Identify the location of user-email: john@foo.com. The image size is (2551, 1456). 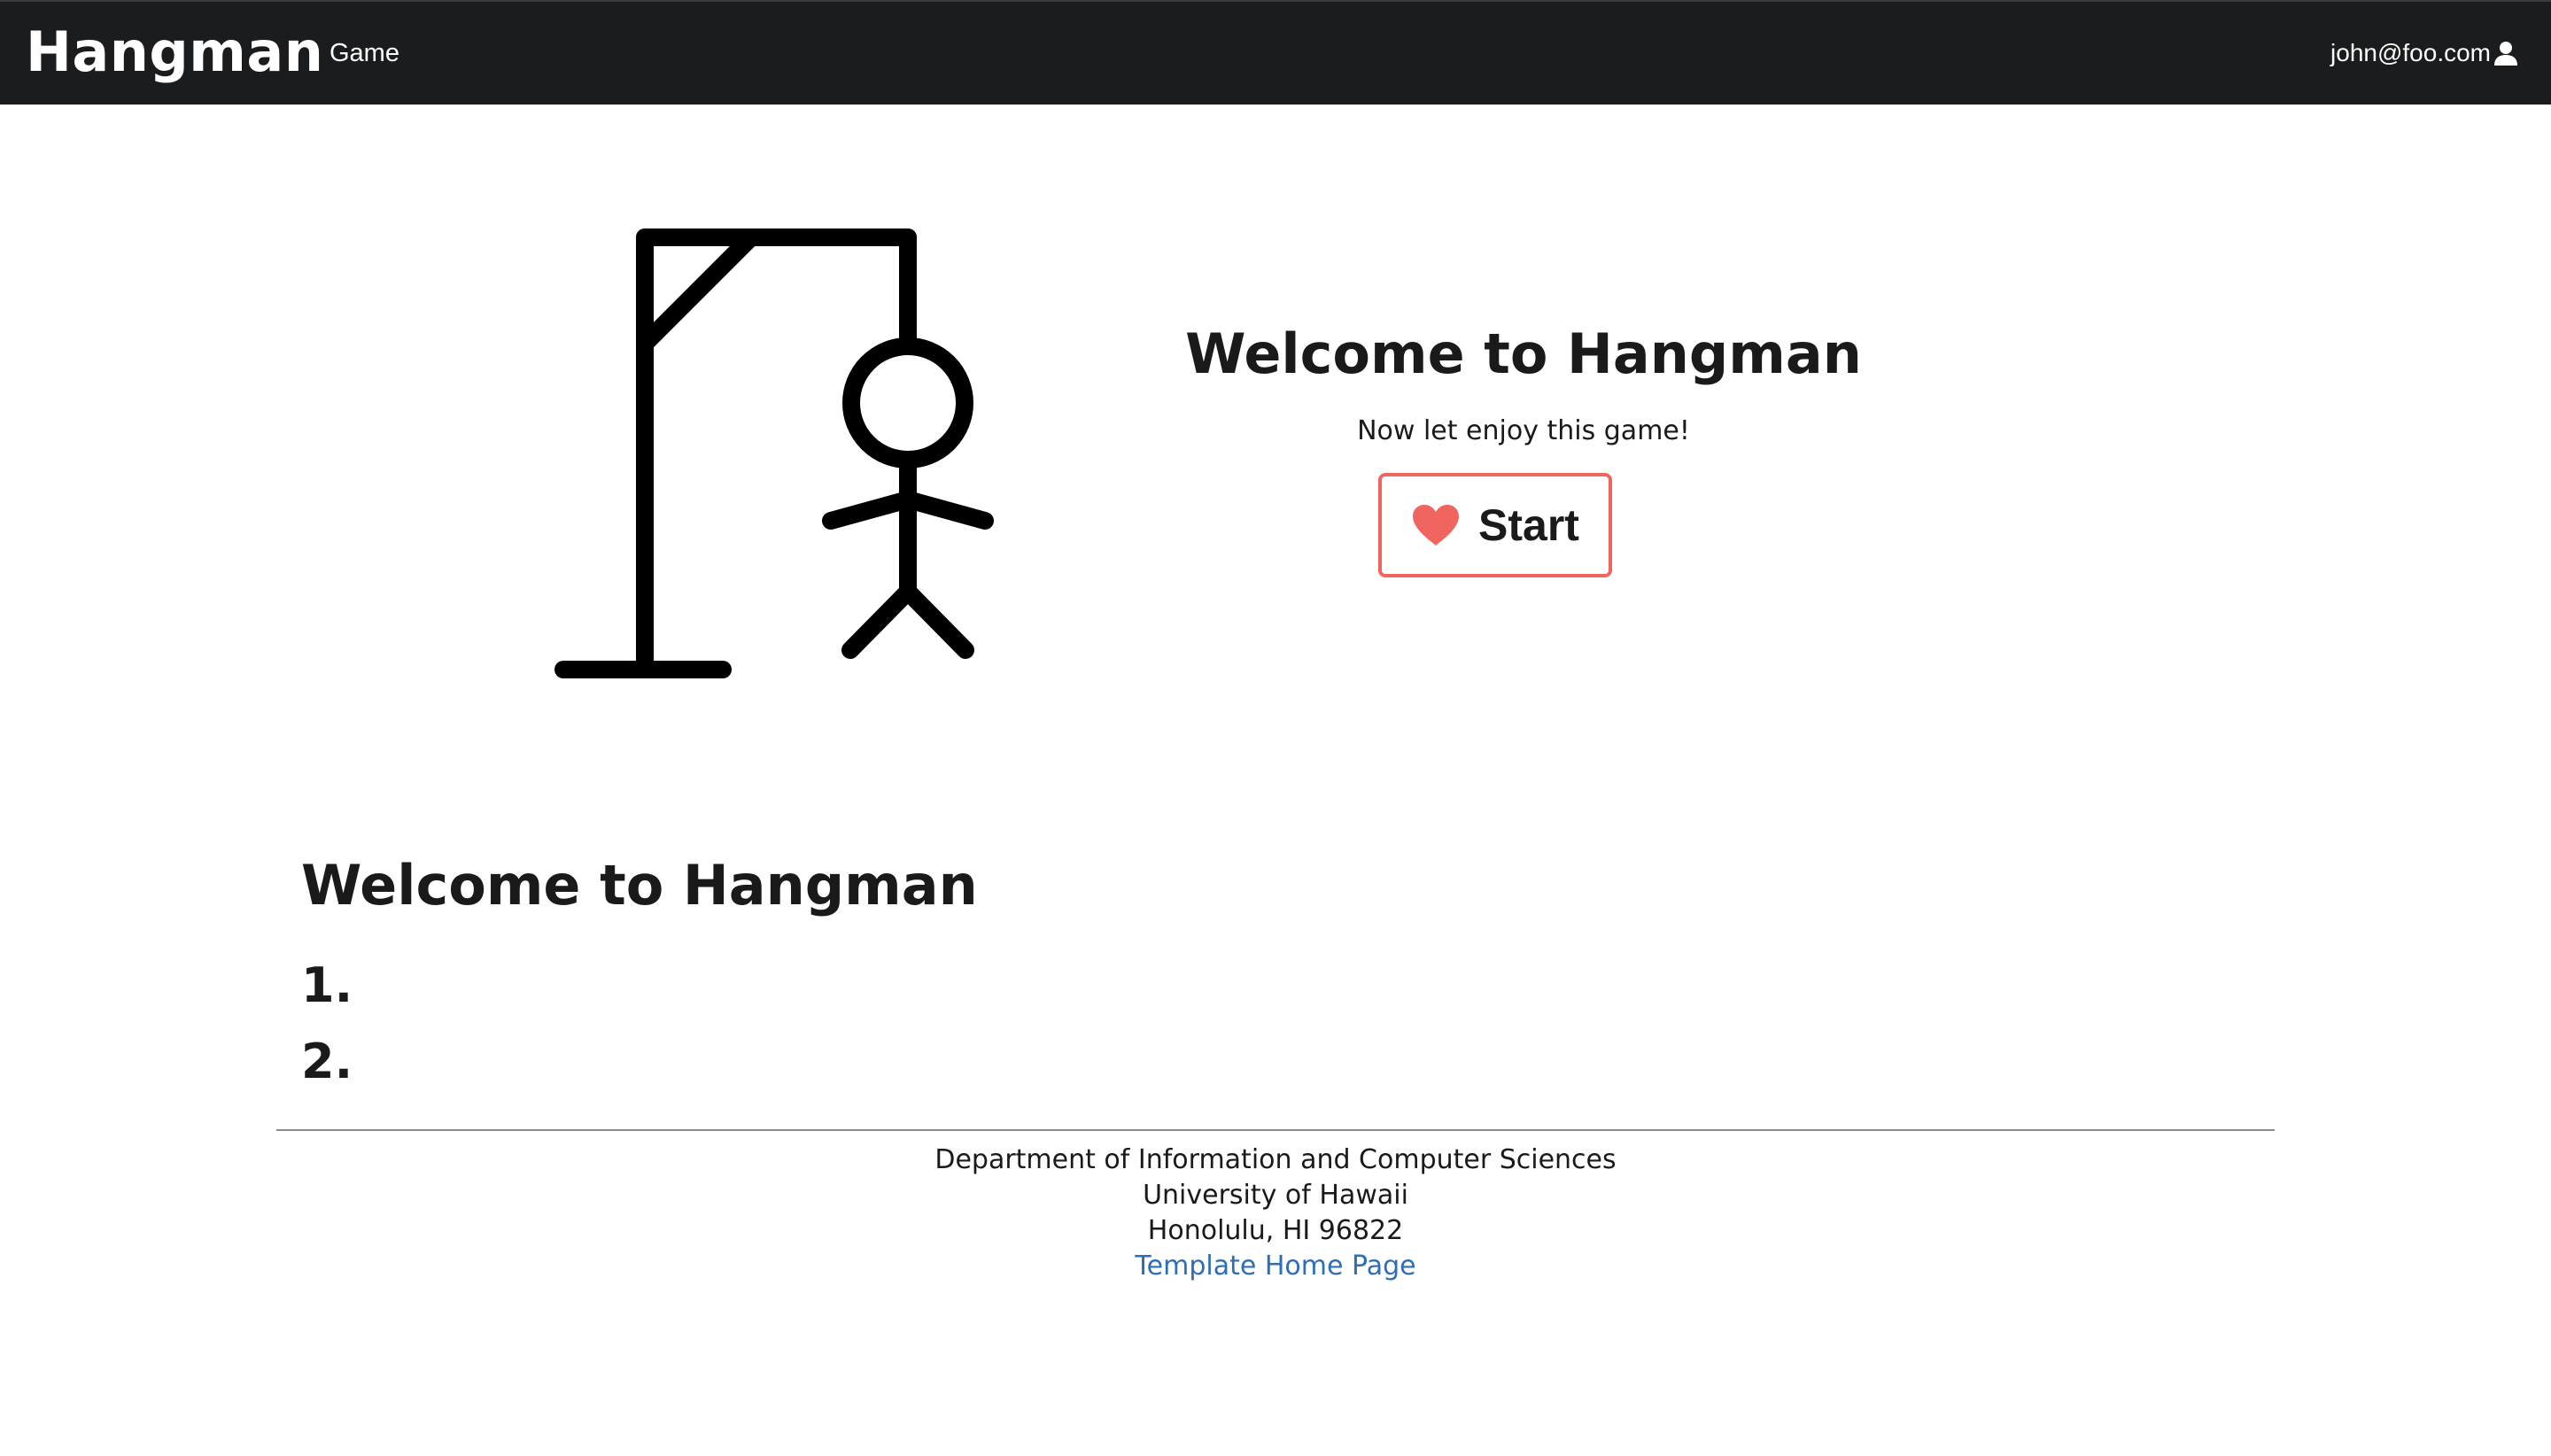
(2410, 52).